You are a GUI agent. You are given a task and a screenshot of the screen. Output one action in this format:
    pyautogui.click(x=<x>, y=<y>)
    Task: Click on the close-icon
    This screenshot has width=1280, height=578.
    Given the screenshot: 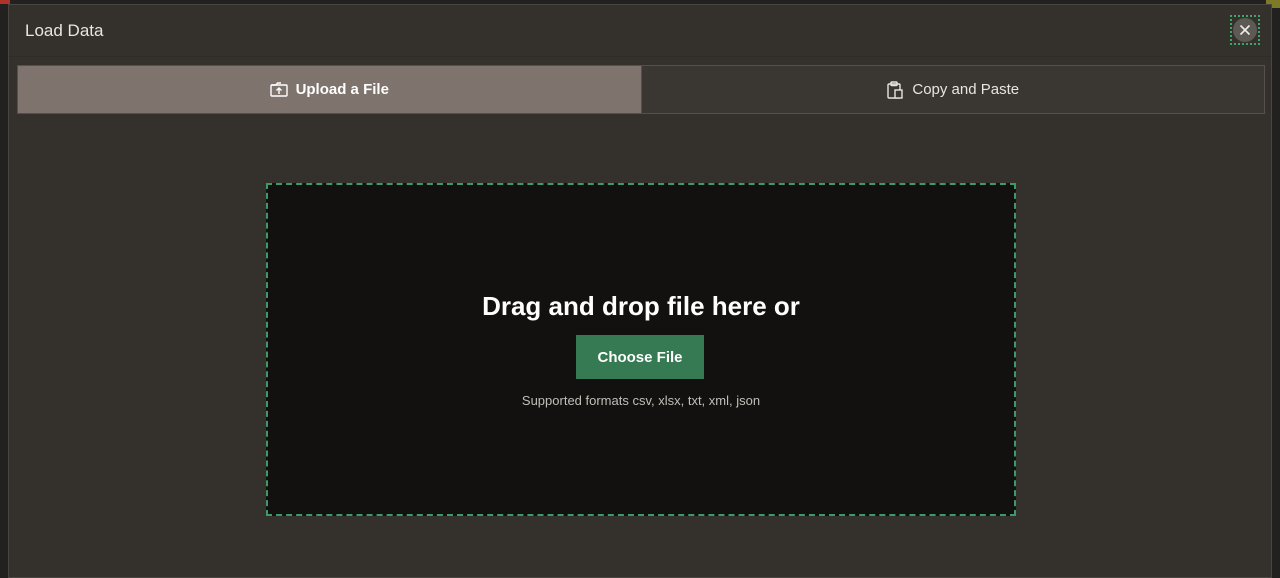 What is the action you would take?
    pyautogui.click(x=1245, y=30)
    